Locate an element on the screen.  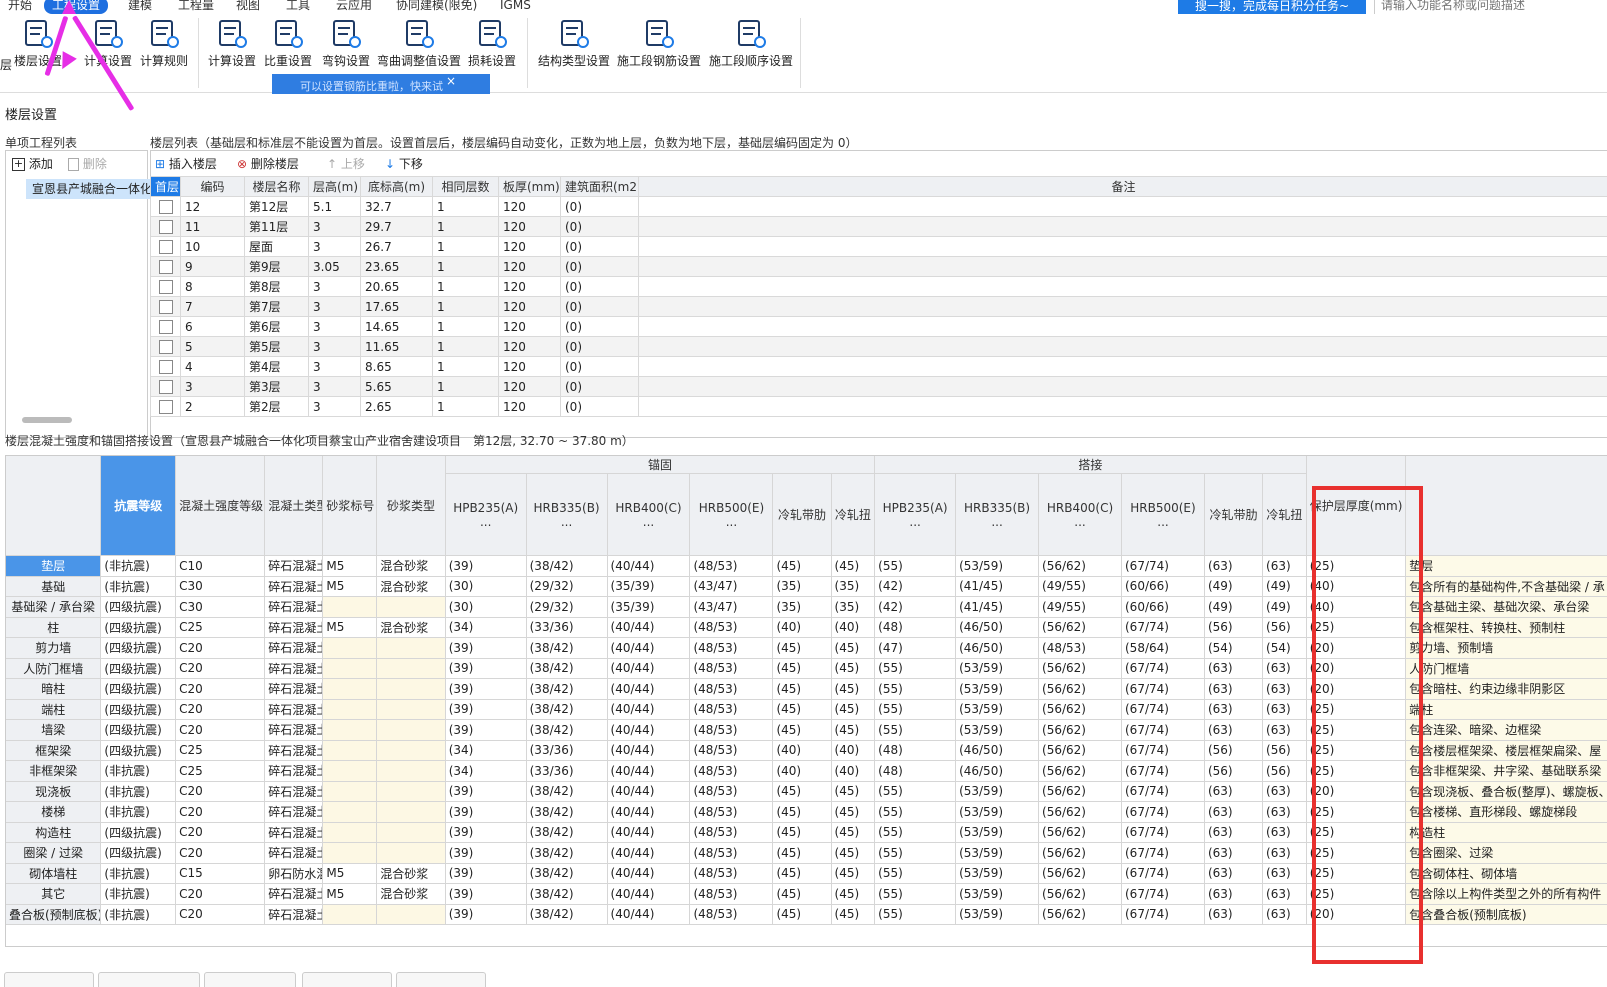
concrete-cell: (54) is located at coordinates (1285, 648).